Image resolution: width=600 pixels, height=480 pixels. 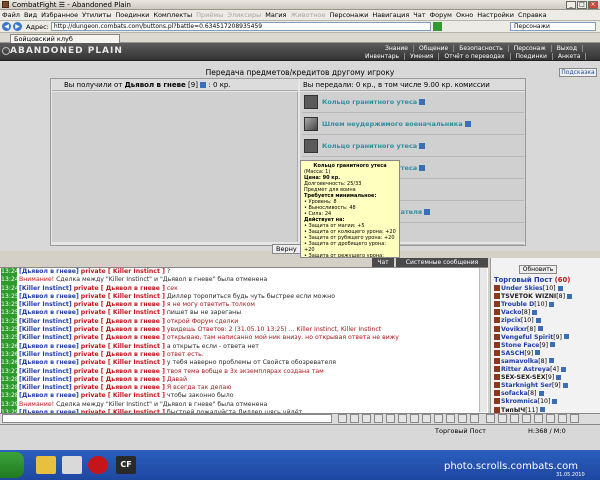 I want to click on chat-scrollbar, so click(x=483, y=340).